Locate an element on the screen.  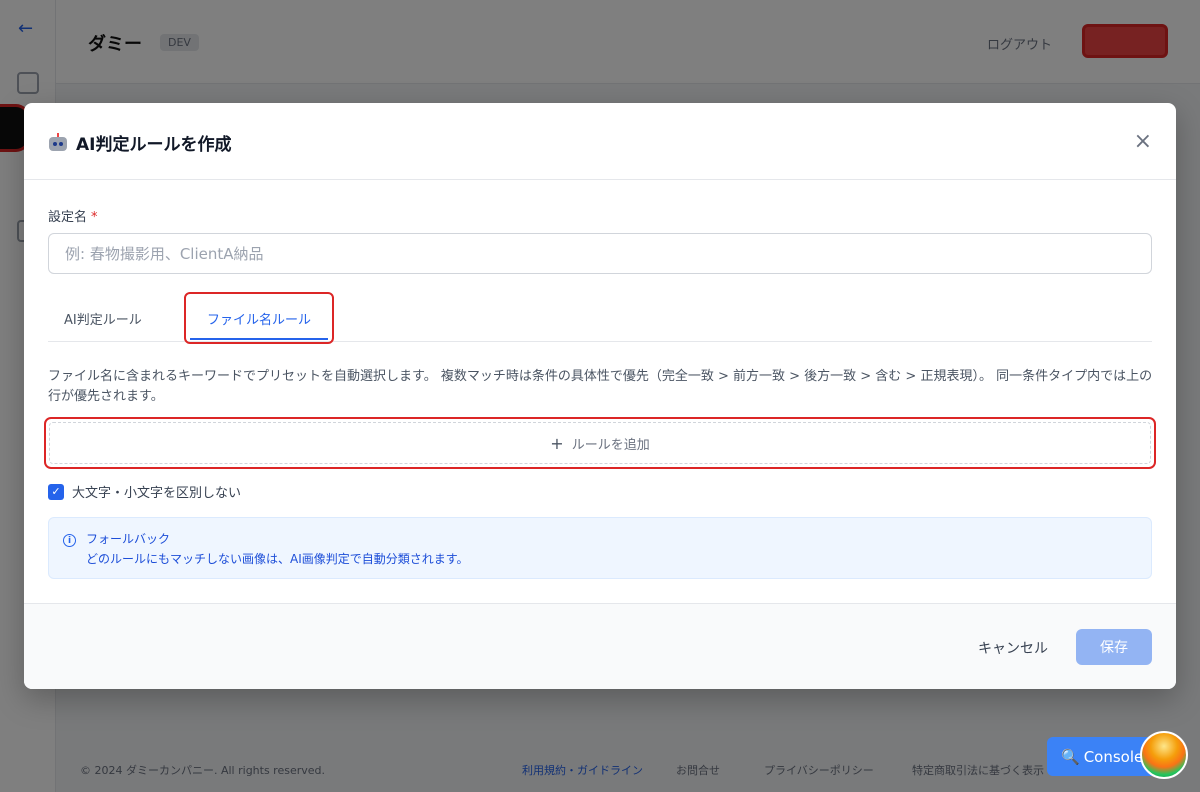
add-rule-button: + ルールを追加 is located at coordinates (600, 443).